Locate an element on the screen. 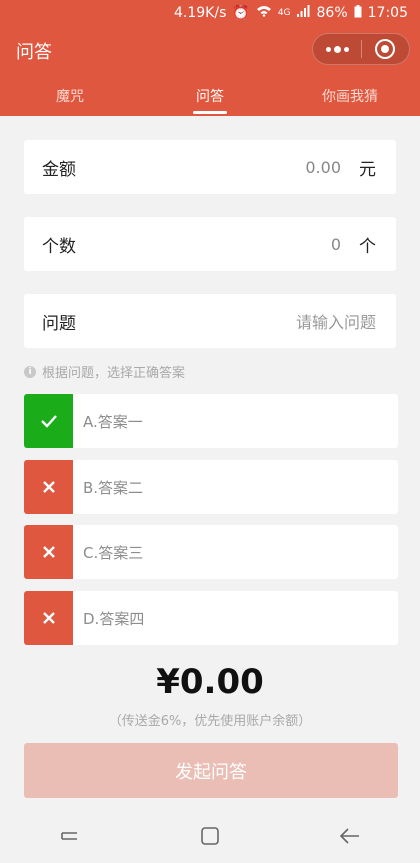 The height and width of the screenshot is (863, 420). question-input: 请输入问题 is located at coordinates (336, 321).